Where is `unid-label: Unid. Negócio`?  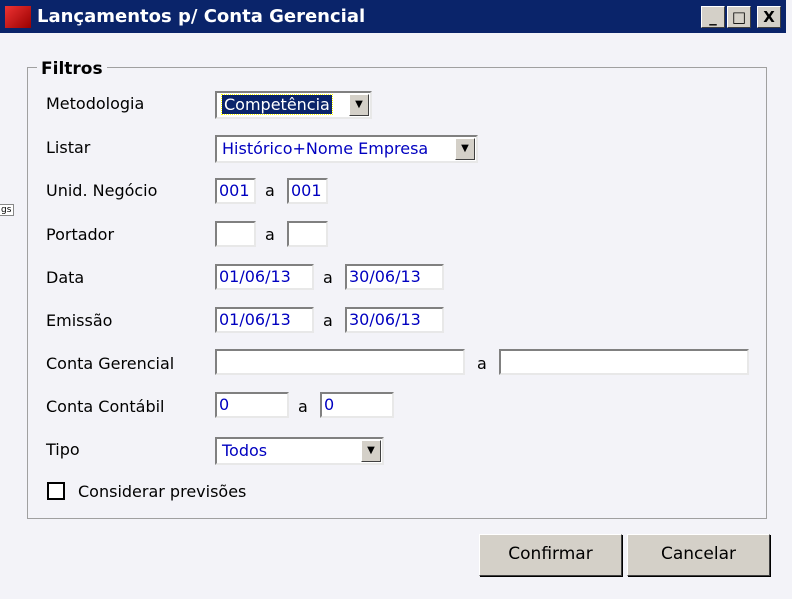 unid-label: Unid. Negócio is located at coordinates (102, 190).